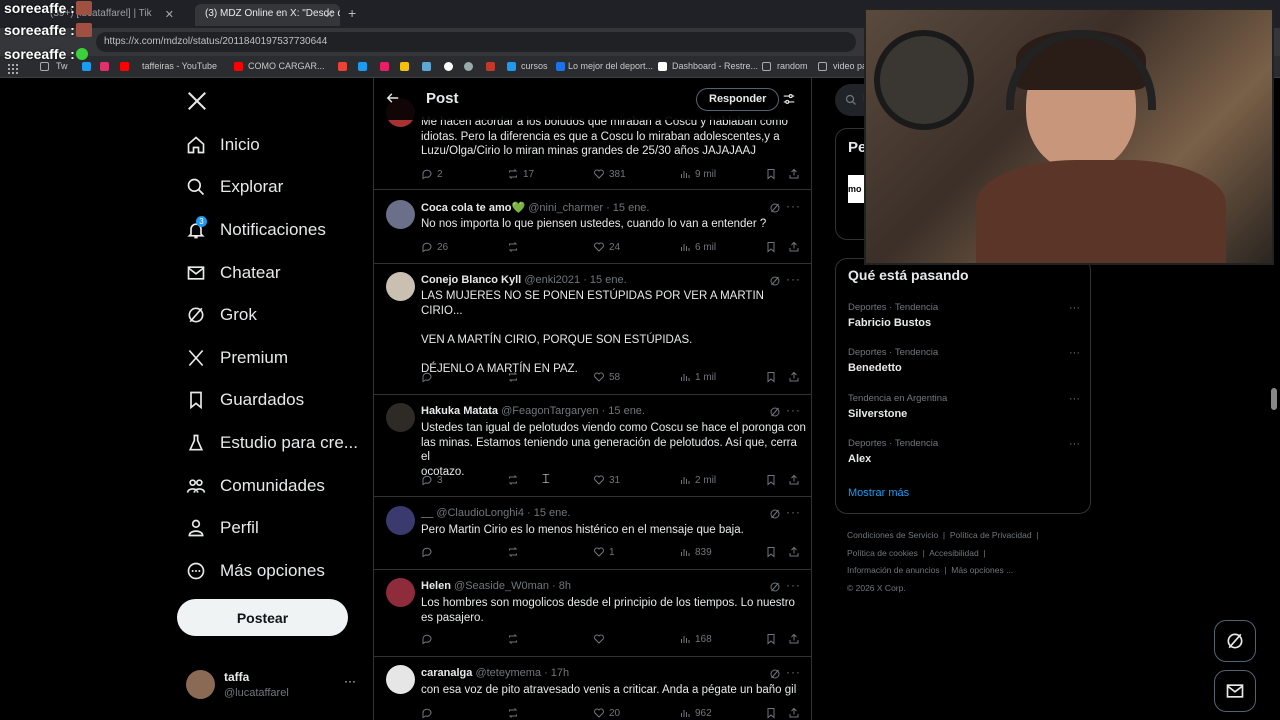 This screenshot has height=720, width=1280. Describe the element at coordinates (565, 208) in the screenshot. I see `author-handle: @nini_charmer` at that location.